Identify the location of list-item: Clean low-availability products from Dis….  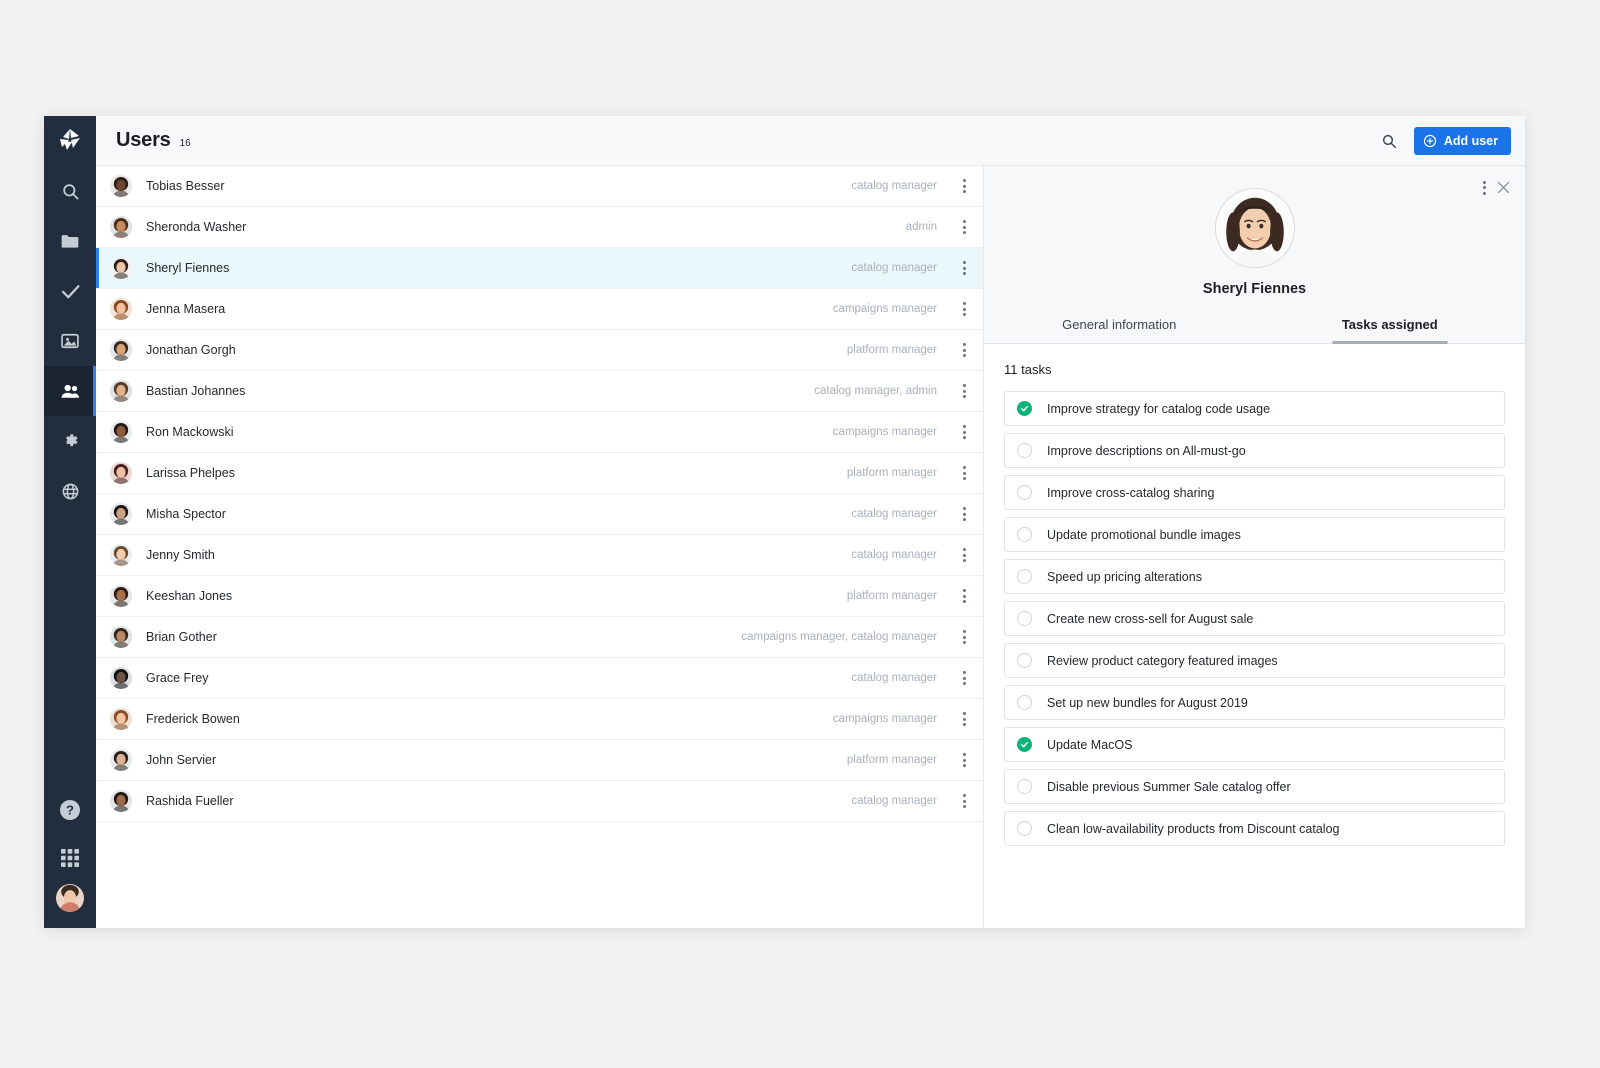
(1254, 828).